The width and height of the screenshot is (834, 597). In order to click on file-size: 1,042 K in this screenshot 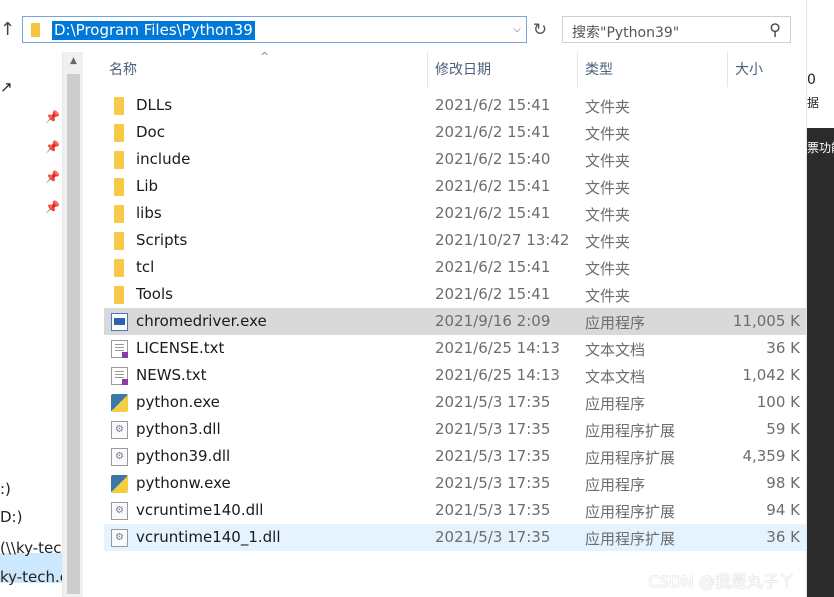, I will do `click(771, 375)`.